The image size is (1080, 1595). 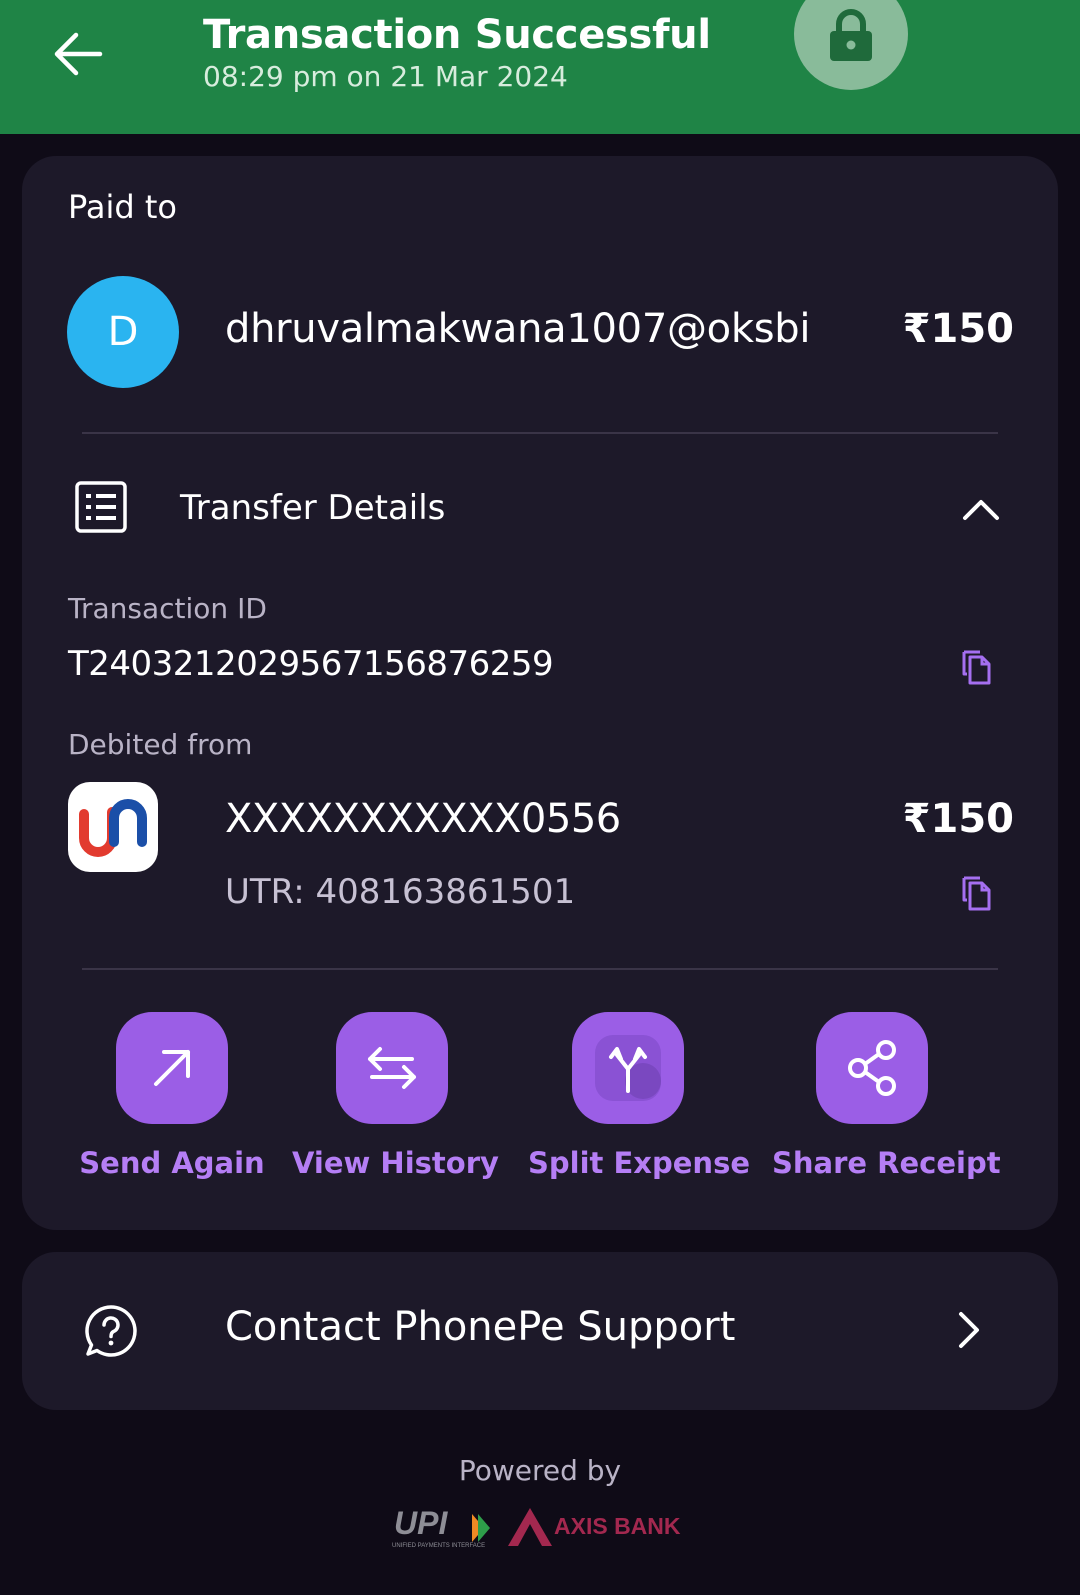 I want to click on axis-bank-logo: AXIS BANK, so click(x=594, y=1527).